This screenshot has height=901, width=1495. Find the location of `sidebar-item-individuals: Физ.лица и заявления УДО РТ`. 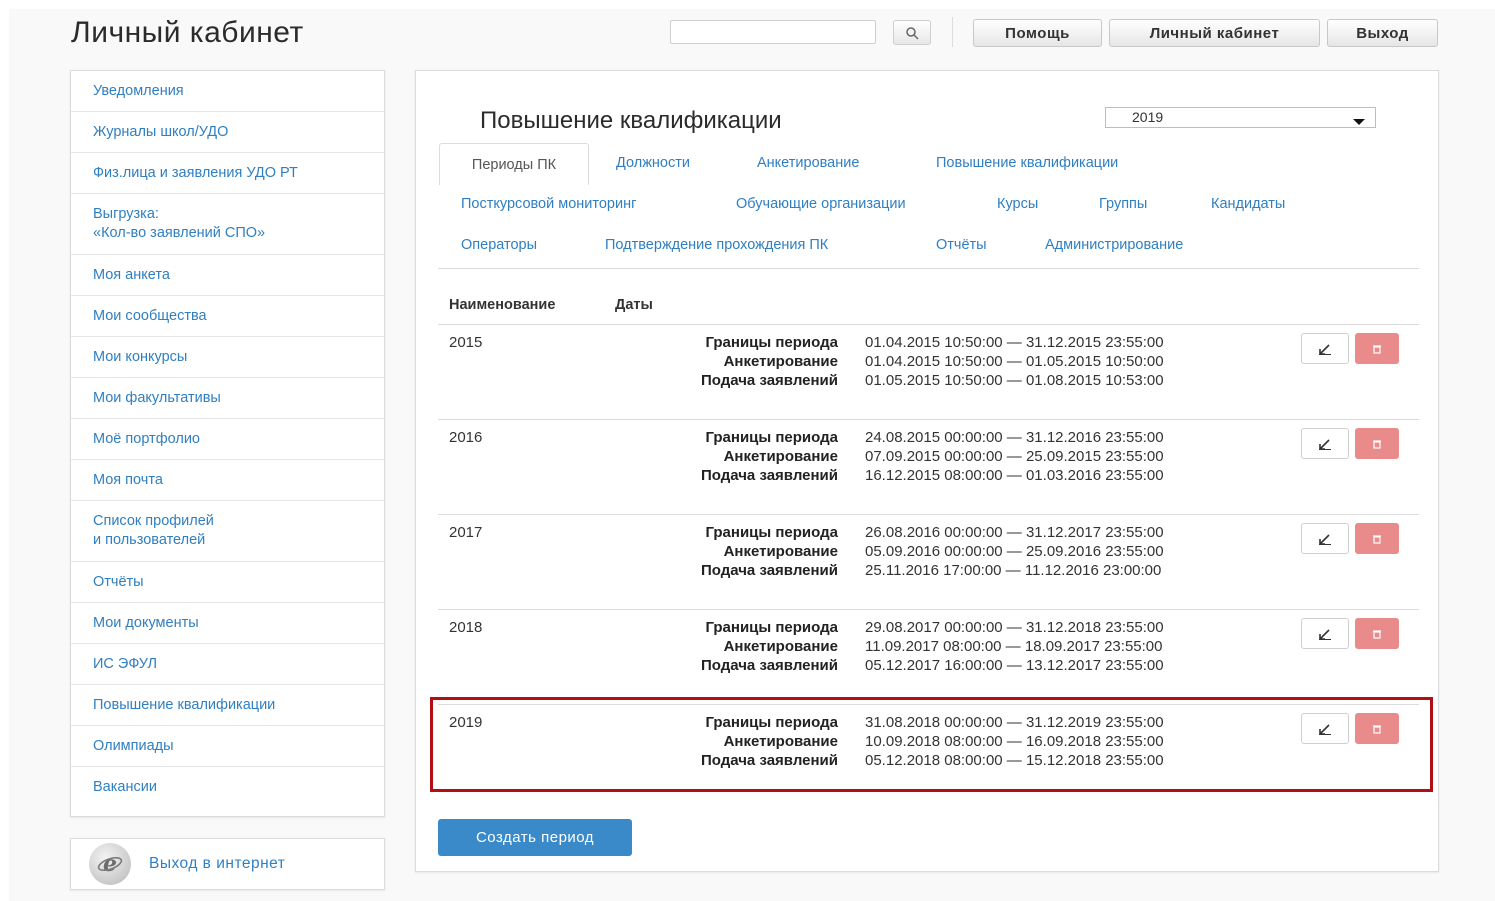

sidebar-item-individuals: Физ.лица и заявления УДО РТ is located at coordinates (227, 173).